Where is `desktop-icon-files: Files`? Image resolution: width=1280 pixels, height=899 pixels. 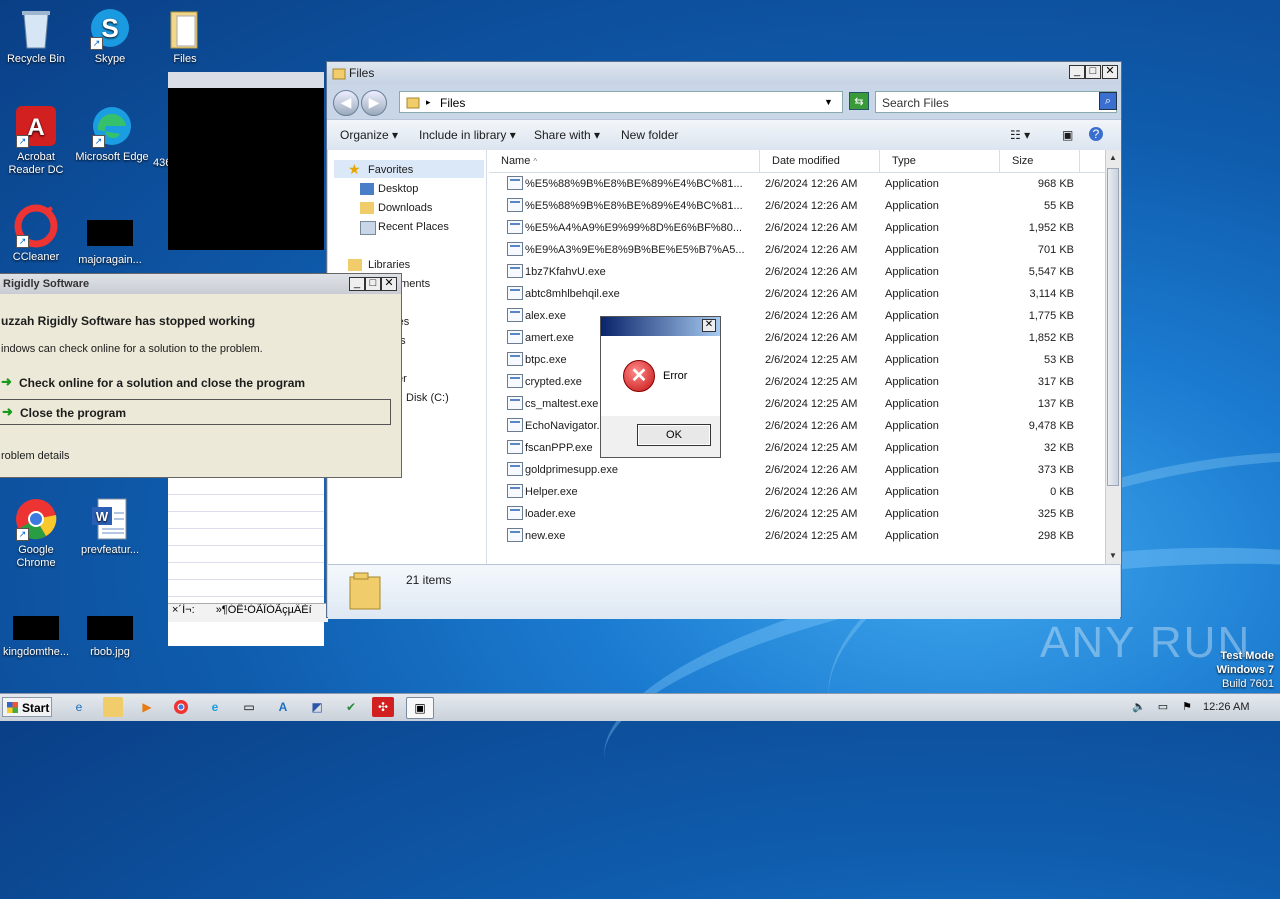
desktop-icon-files: Files is located at coordinates (185, 36).